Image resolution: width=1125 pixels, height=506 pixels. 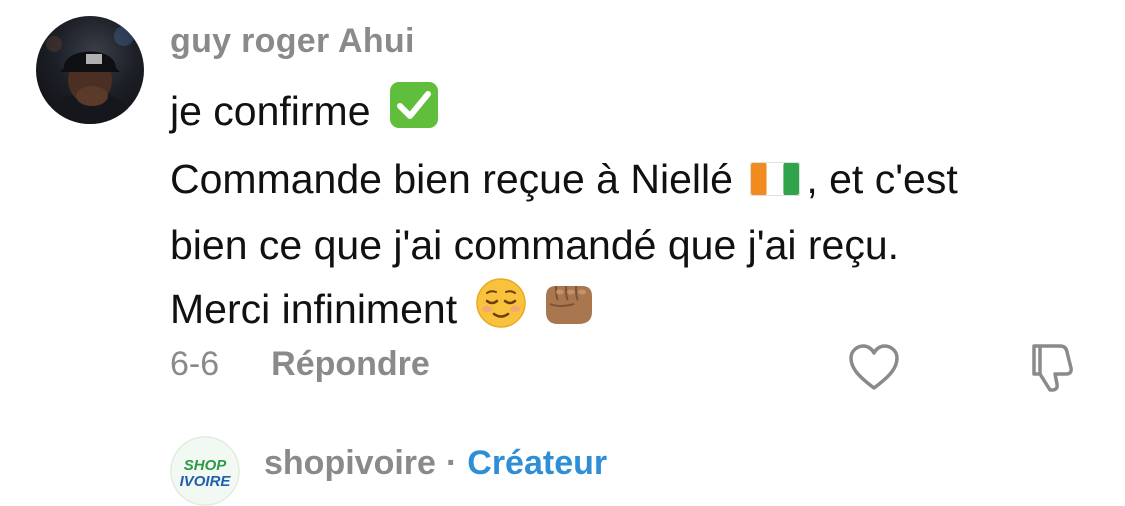 I want to click on creator-avatar: SHOP IVOIRE, so click(x=205, y=471).